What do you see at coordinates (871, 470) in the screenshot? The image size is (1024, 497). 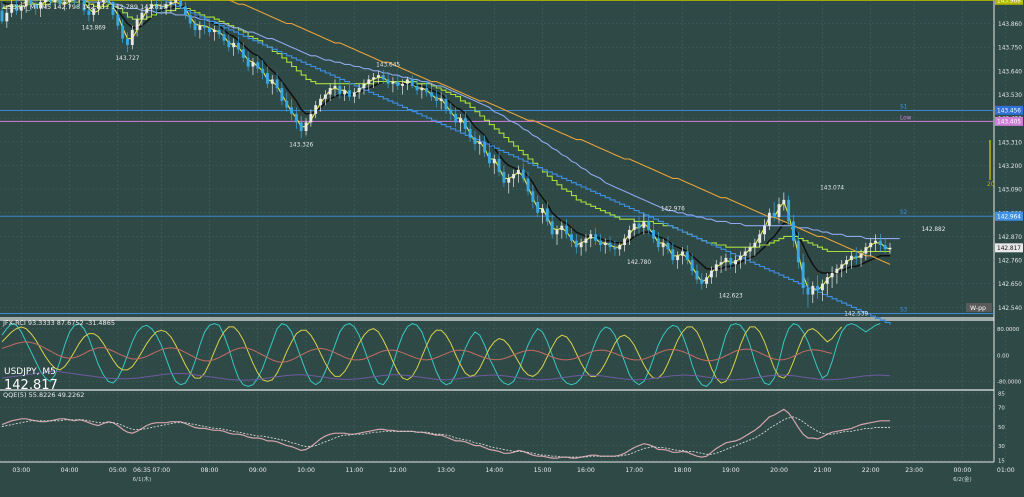 I see `time-tick-label: 22:00` at bounding box center [871, 470].